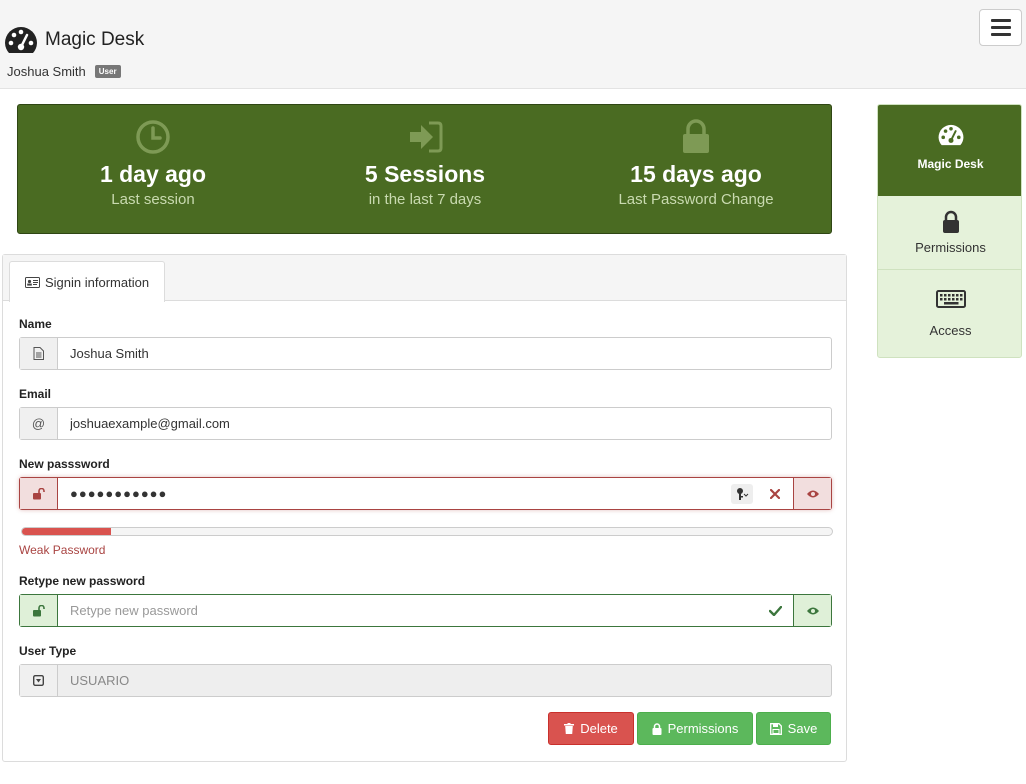 The height and width of the screenshot is (784, 1026). What do you see at coordinates (97, 282) in the screenshot?
I see `tab-label: Signin information` at bounding box center [97, 282].